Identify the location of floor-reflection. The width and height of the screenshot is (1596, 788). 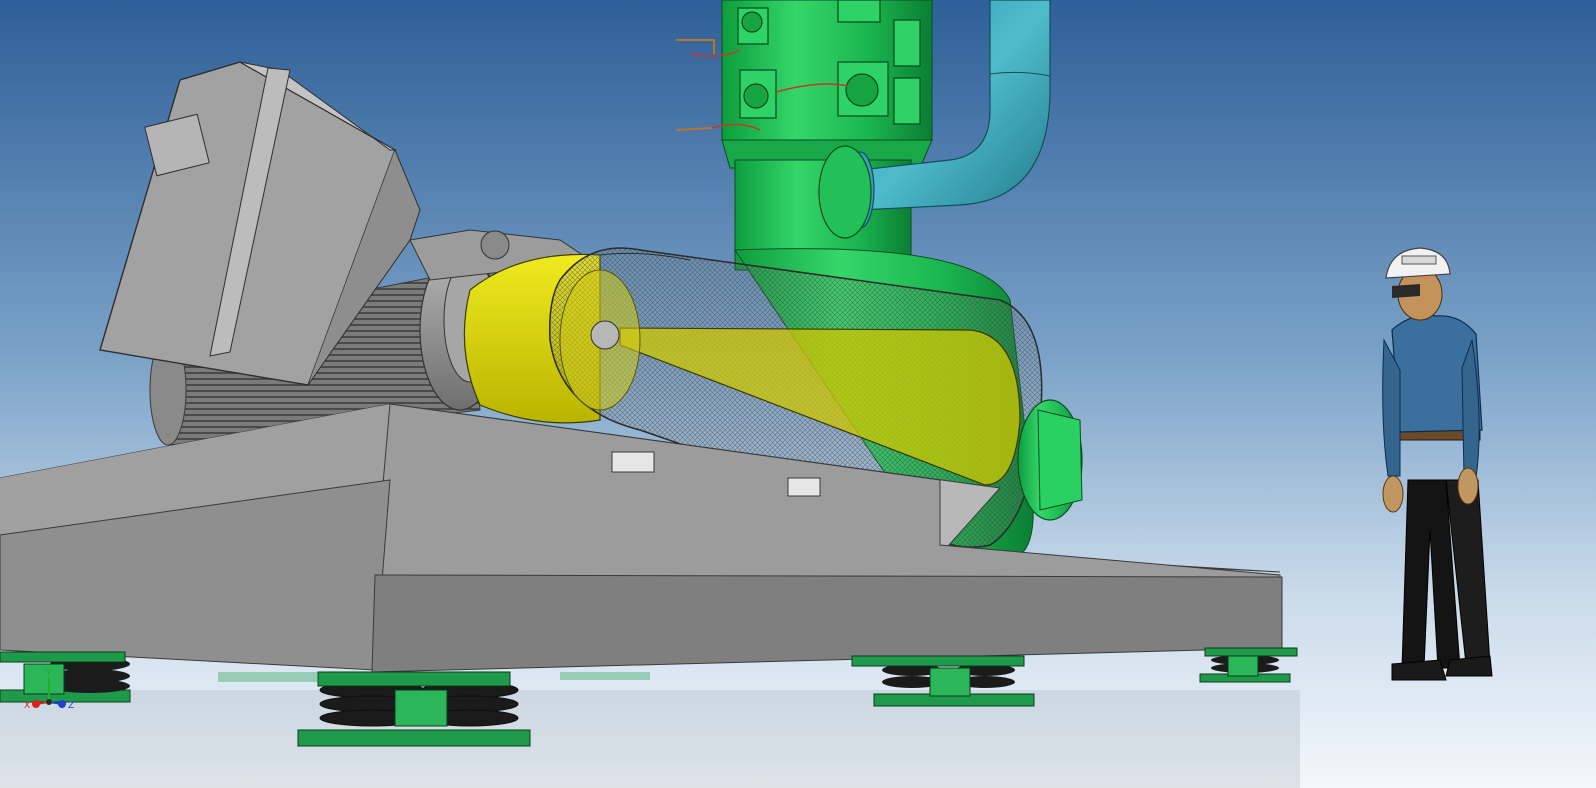
(650, 739).